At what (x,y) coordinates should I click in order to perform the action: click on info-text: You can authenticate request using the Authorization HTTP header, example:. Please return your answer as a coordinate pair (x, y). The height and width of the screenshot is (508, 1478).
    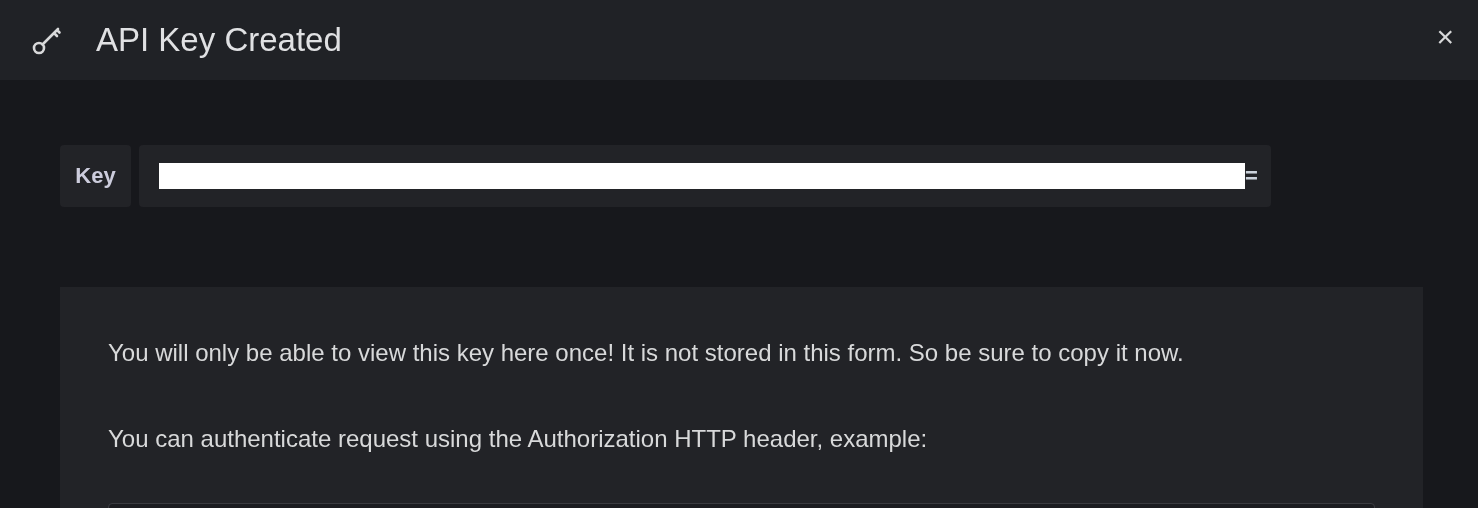
    Looking at the image, I should click on (518, 439).